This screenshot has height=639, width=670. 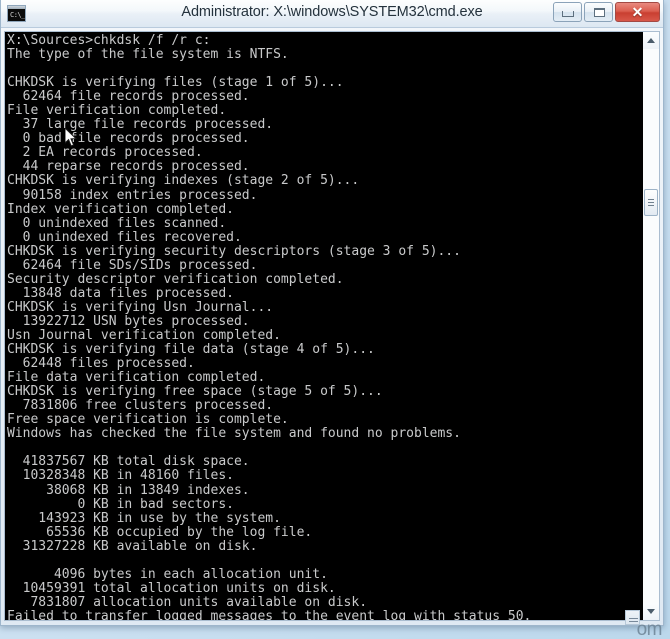 I want to click on minimize-icon, so click(x=568, y=14).